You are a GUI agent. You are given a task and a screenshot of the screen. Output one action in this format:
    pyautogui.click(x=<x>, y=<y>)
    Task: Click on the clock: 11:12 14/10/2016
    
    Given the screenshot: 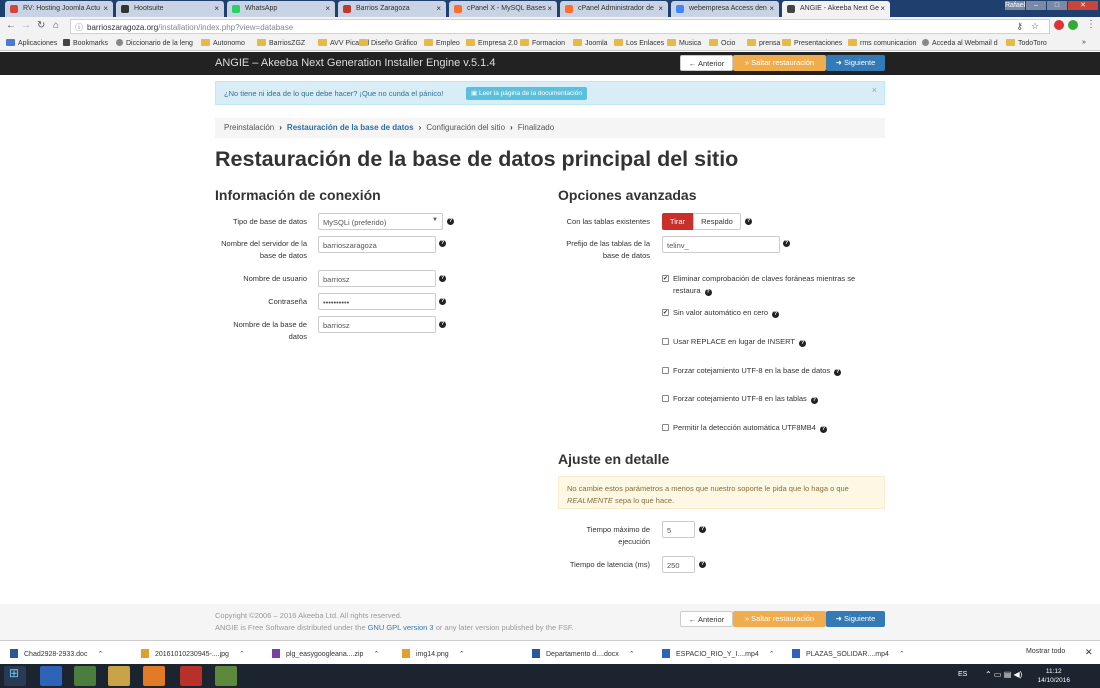 What is the action you would take?
    pyautogui.click(x=1053, y=676)
    